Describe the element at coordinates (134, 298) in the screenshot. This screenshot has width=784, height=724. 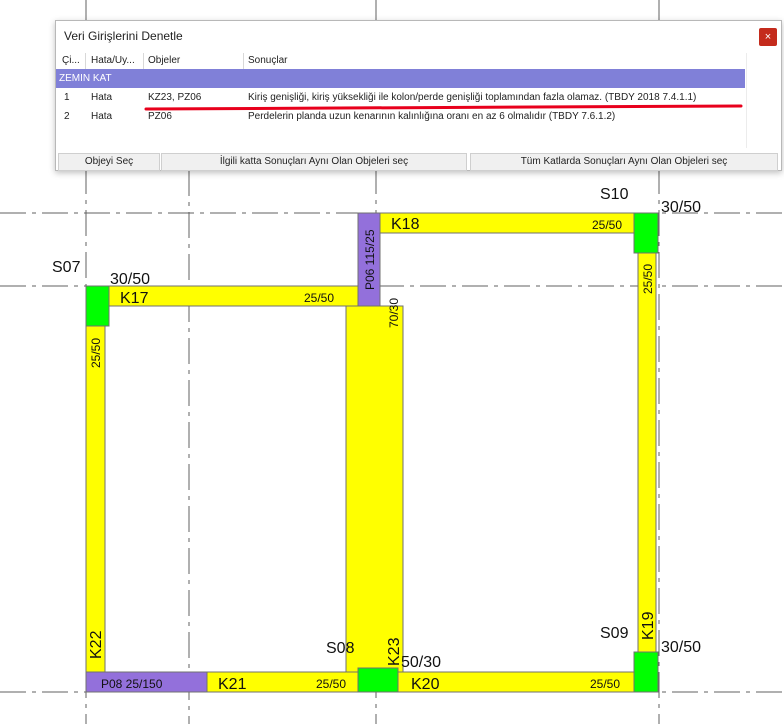
I see `beam-label: K17` at that location.